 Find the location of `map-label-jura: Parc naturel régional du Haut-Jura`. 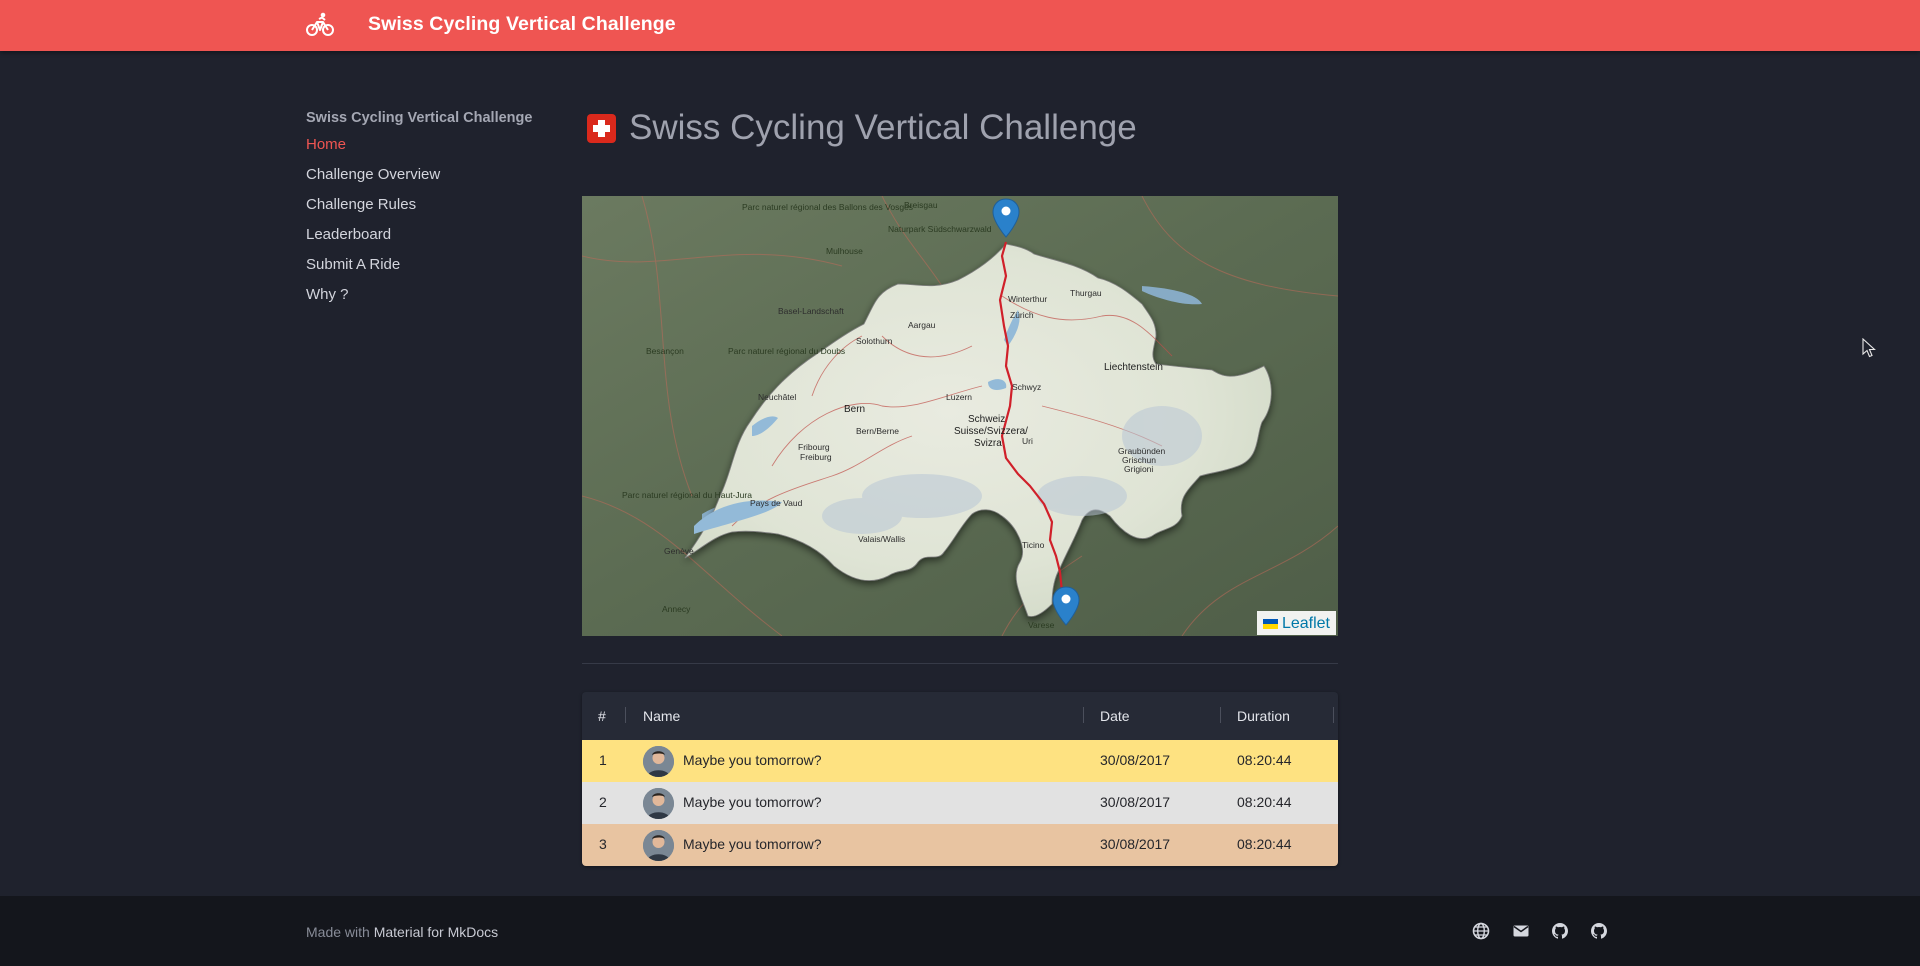

map-label-jura: Parc naturel régional du Haut-Jura is located at coordinates (687, 495).